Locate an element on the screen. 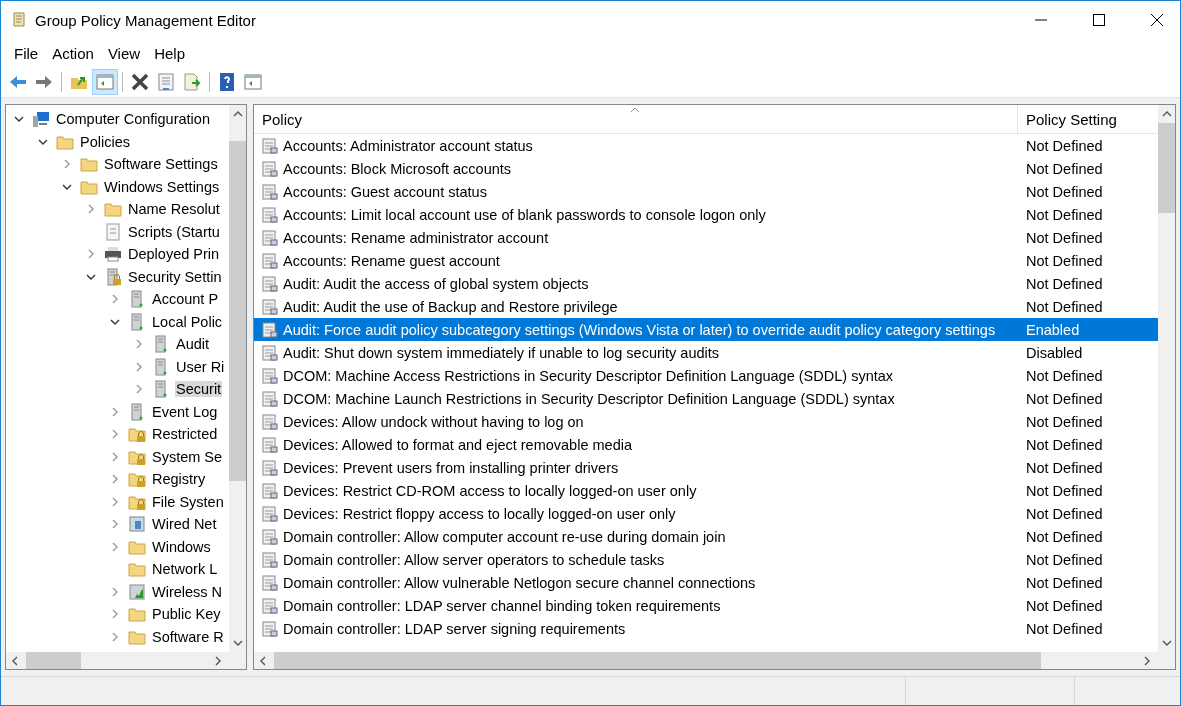 This screenshot has height=706, width=1181. table-row: Devices: Restrict floppy access to locally logged-on user only Not Defined is located at coordinates (706, 513).